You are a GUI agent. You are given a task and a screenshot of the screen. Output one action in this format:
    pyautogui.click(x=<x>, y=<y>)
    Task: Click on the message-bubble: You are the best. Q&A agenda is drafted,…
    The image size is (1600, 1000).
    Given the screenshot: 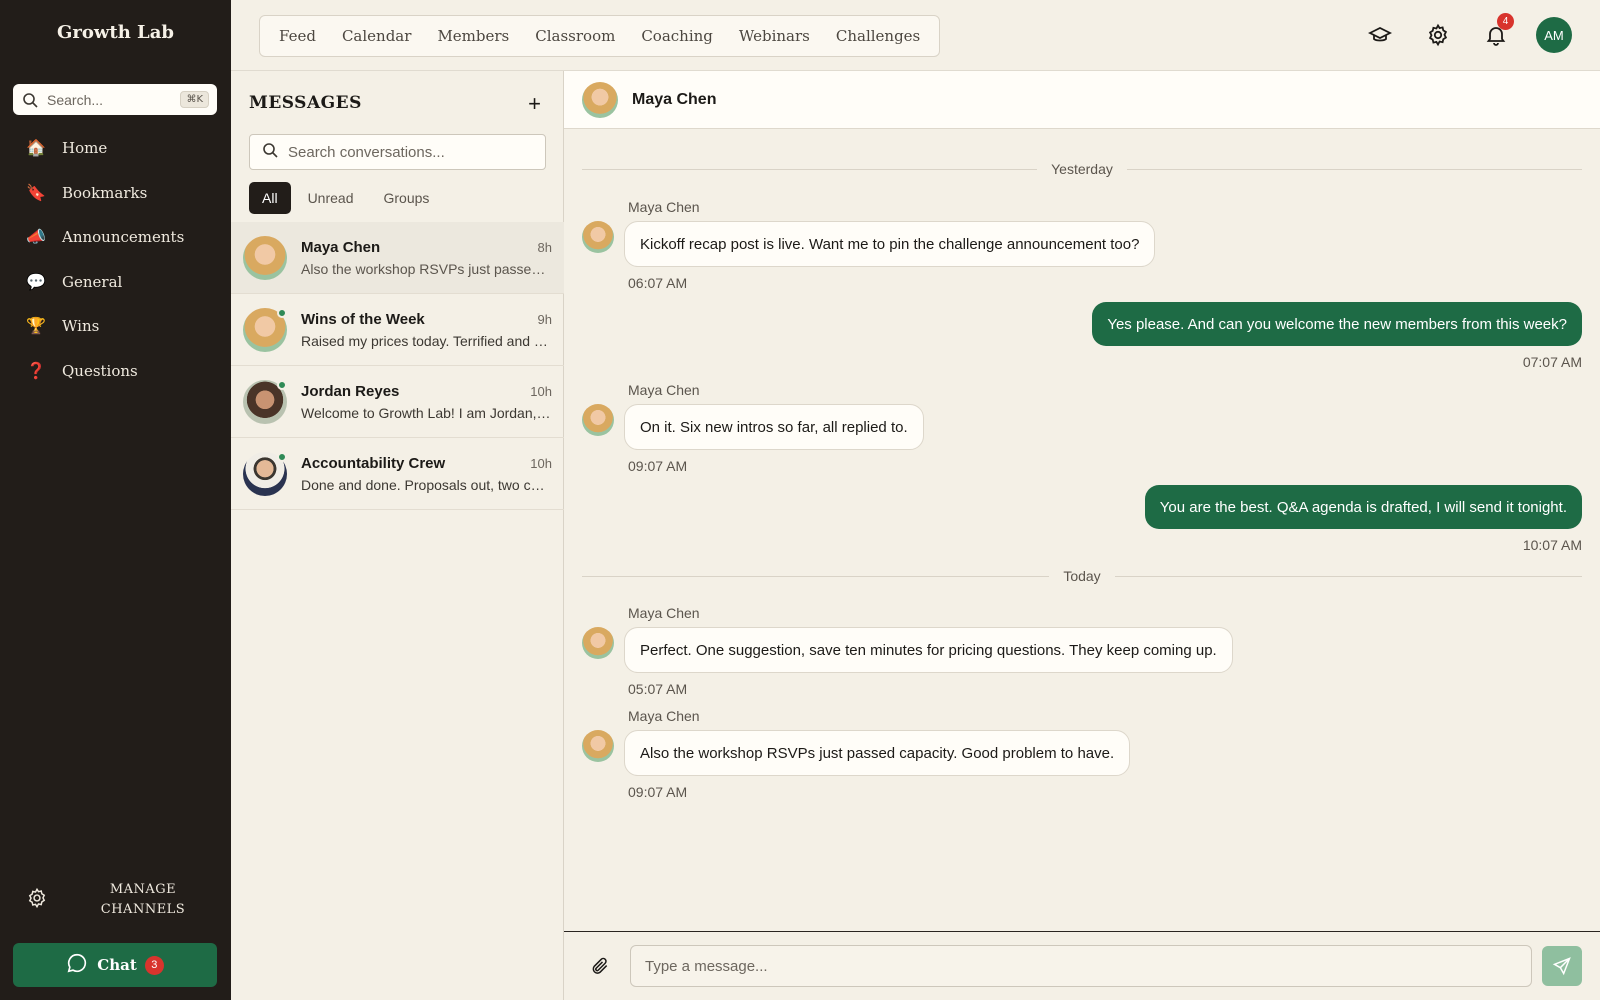 What is the action you would take?
    pyautogui.click(x=1363, y=507)
    